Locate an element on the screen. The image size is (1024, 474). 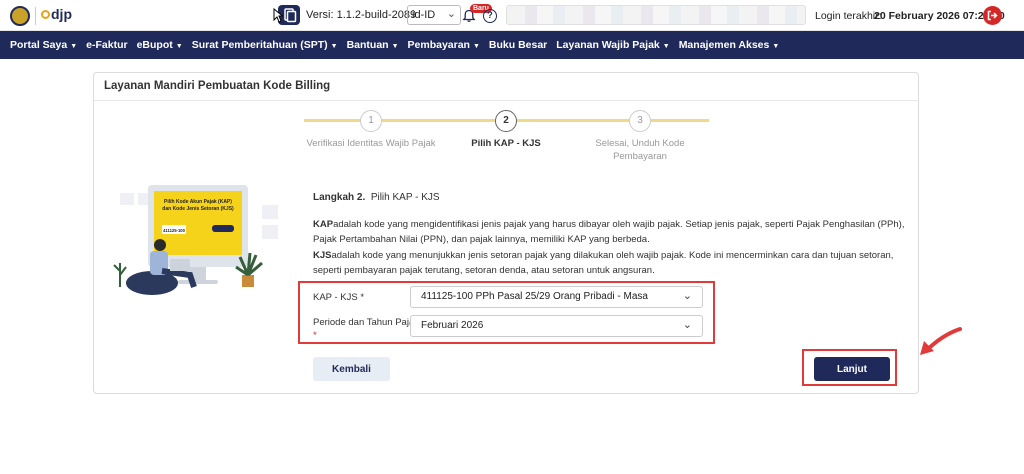
step-2-circle: 2 is located at coordinates (506, 121).